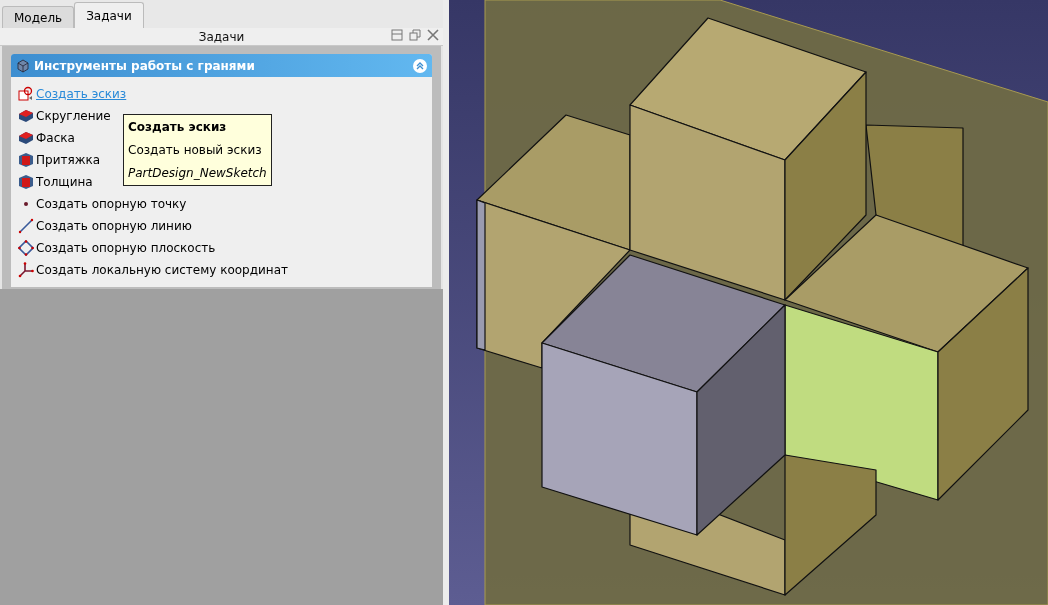 The height and width of the screenshot is (605, 1048). What do you see at coordinates (26, 94) in the screenshot?
I see `sketch-icon` at bounding box center [26, 94].